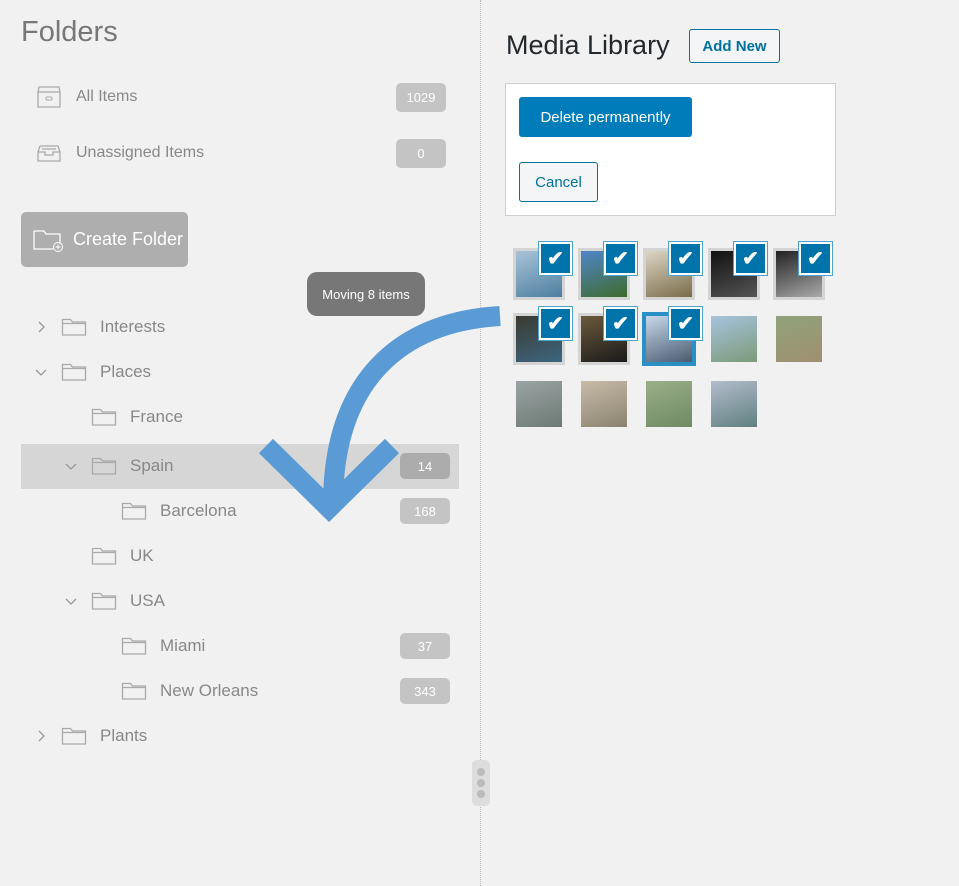 The height and width of the screenshot is (886, 959). What do you see at coordinates (558, 182) in the screenshot?
I see `cancel-button: Cancel` at bounding box center [558, 182].